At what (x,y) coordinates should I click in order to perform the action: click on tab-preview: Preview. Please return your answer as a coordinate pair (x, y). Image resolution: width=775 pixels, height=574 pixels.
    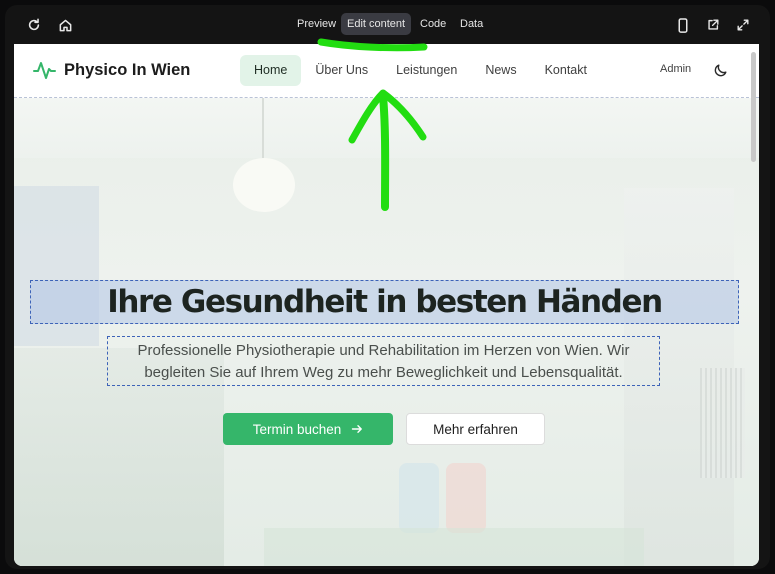
    Looking at the image, I should click on (316, 24).